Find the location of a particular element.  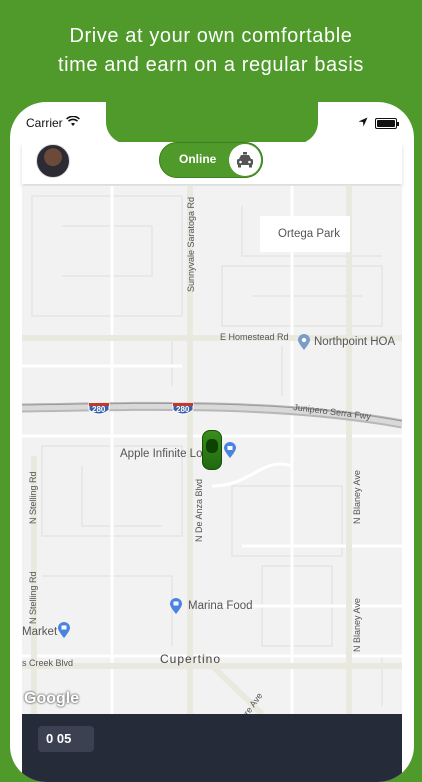

route-280-shield-right: 280 is located at coordinates (183, 409).